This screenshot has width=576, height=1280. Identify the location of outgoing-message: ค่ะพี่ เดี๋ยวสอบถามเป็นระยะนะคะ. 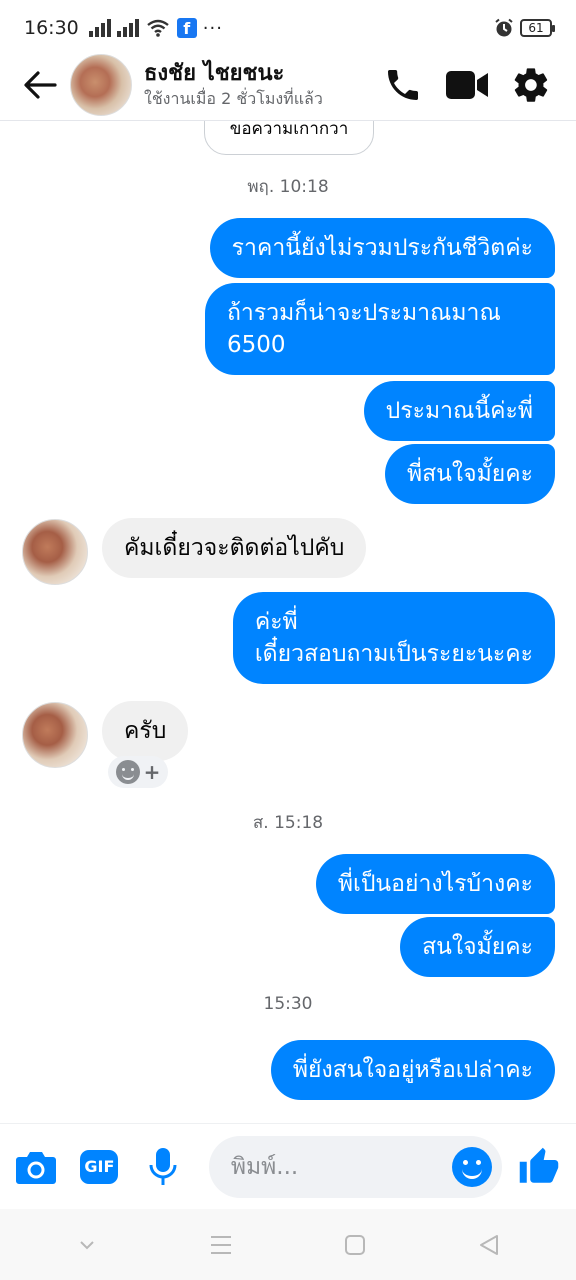
(393, 638).